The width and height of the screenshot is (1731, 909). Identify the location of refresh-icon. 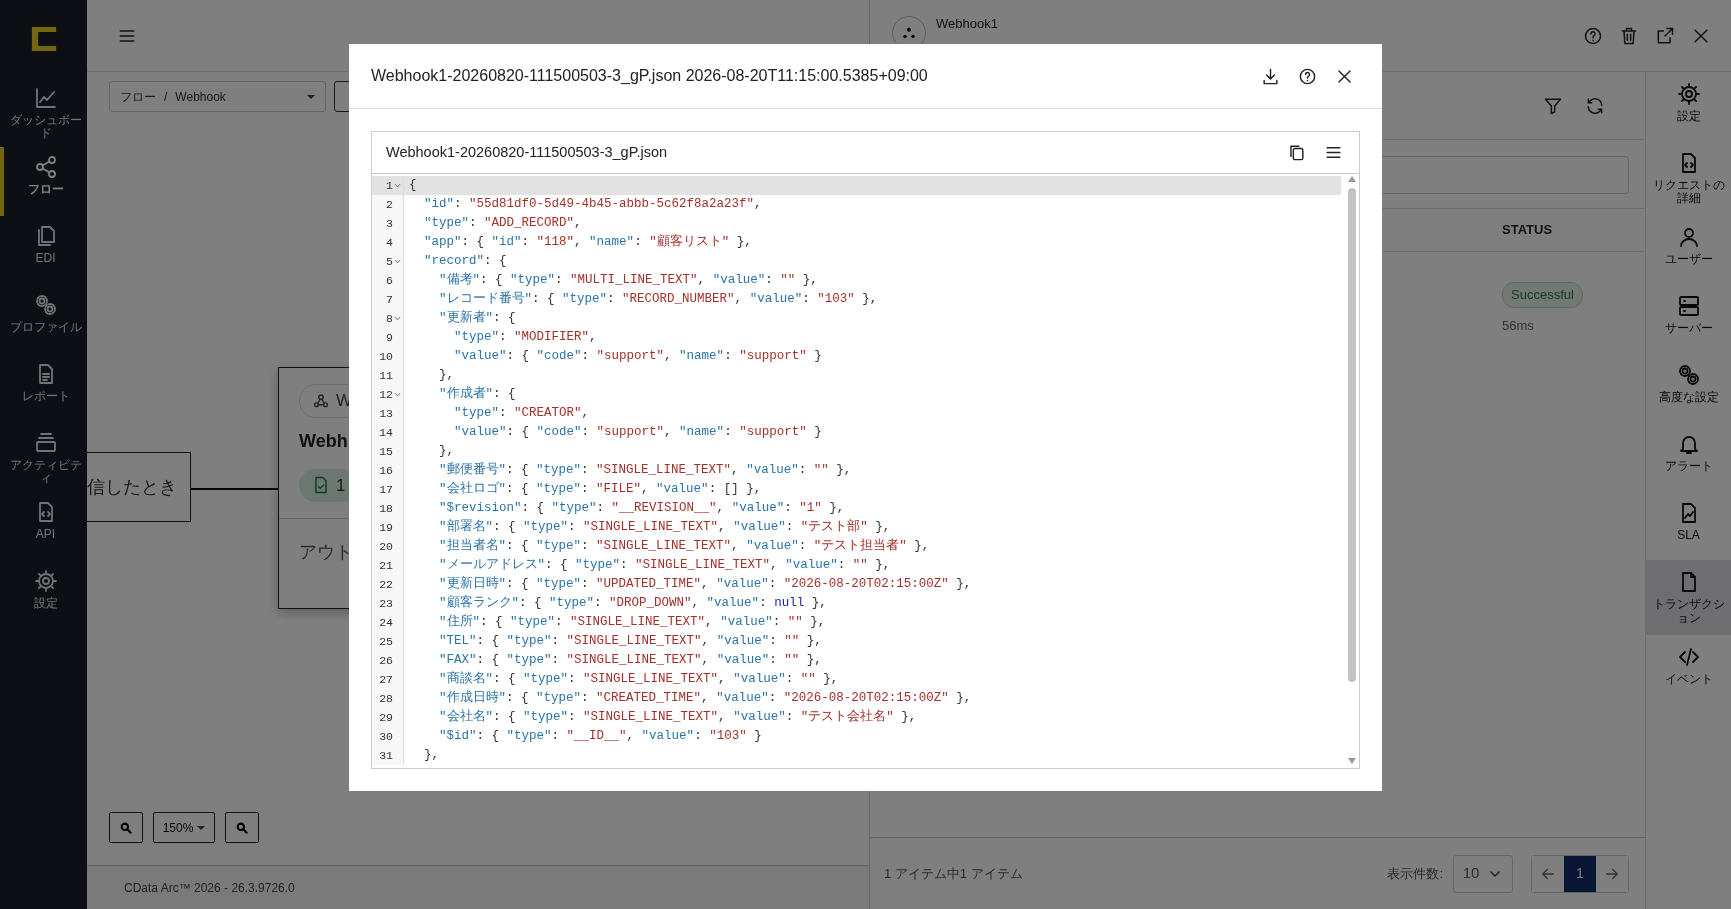
(1595, 105).